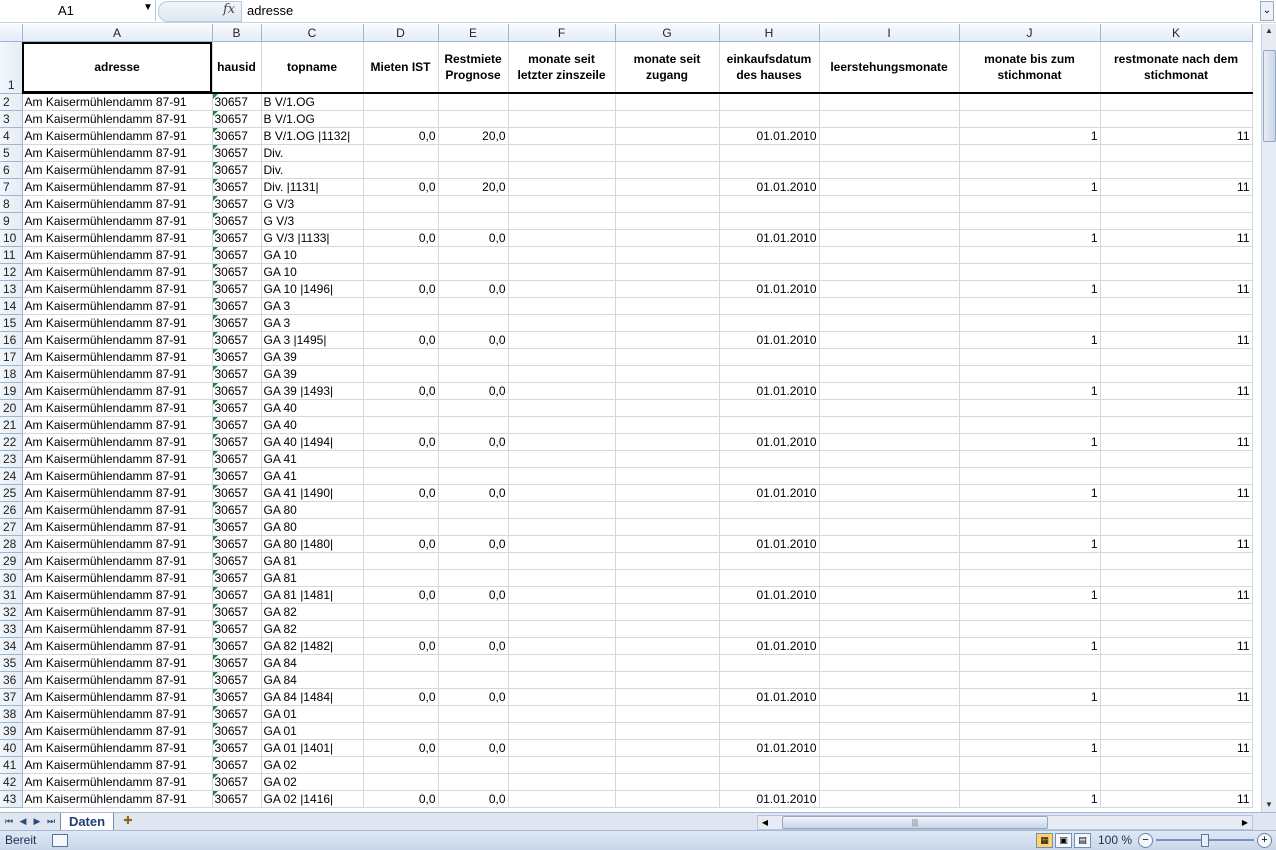  What do you see at coordinates (312, 238) in the screenshot?
I see `cell: G V/3 |1133|` at bounding box center [312, 238].